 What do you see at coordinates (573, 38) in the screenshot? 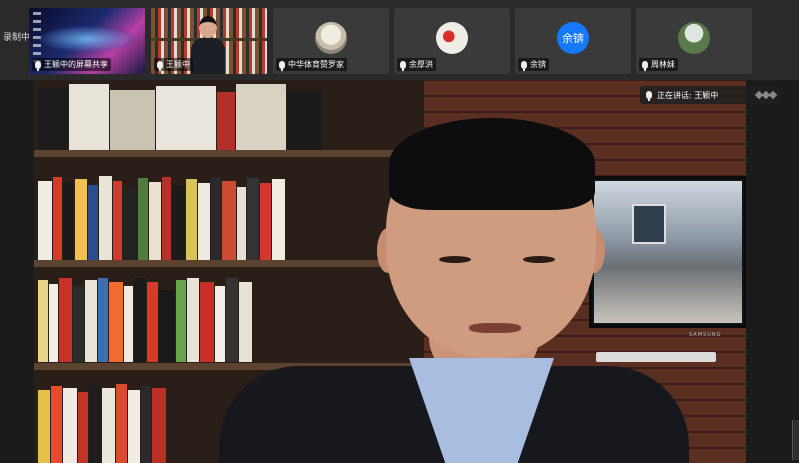
I see `avatar: 余锛` at bounding box center [573, 38].